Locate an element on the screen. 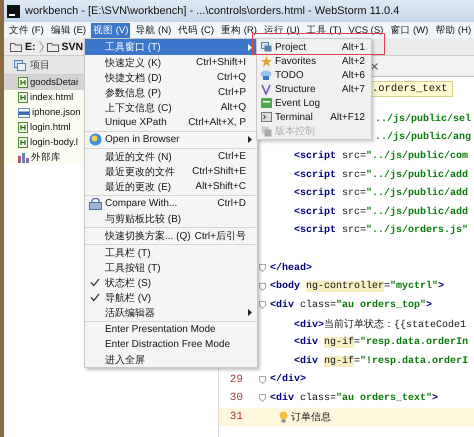 The height and width of the screenshot is (437, 474). menu-item: 与剪贴板比较 (B) is located at coordinates (171, 218).